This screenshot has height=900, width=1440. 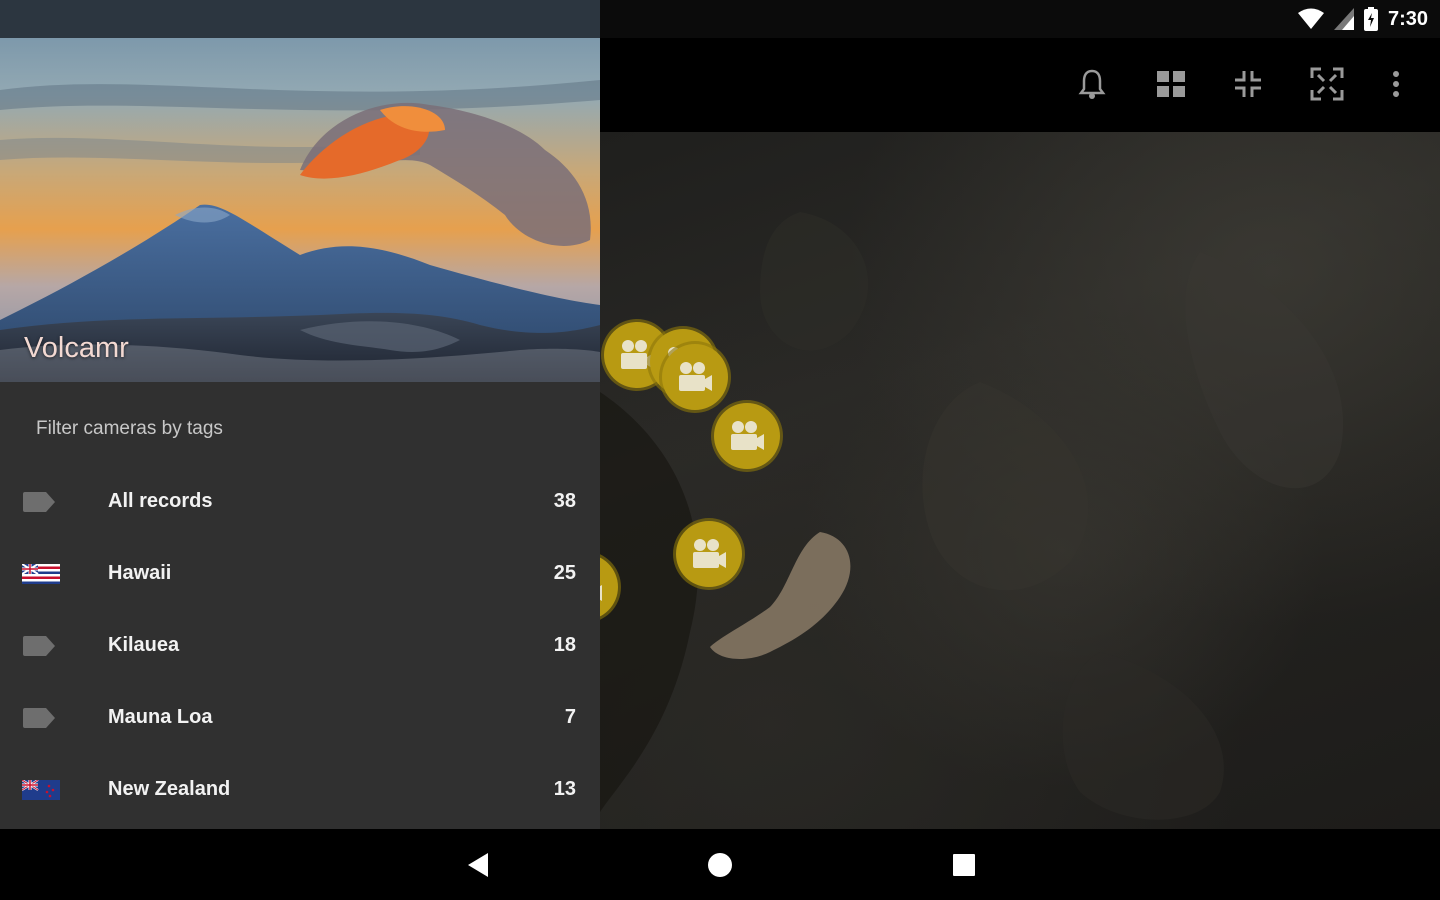 I want to click on bell-icon, so click(x=1092, y=84).